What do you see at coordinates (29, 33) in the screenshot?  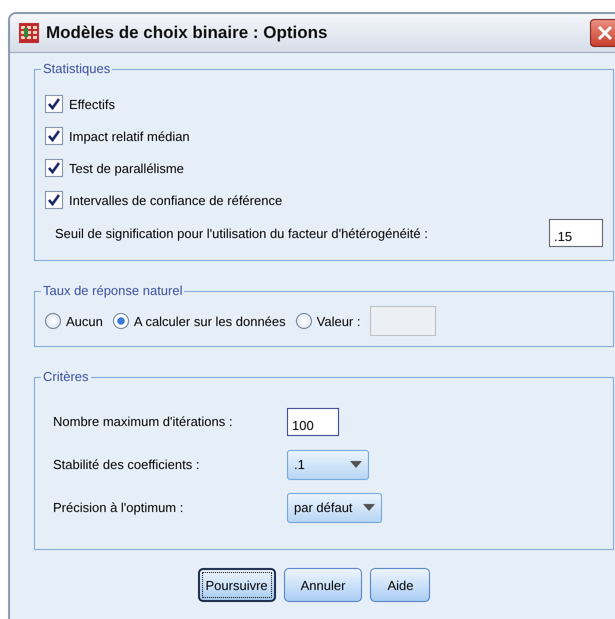 I see `grid-icon` at bounding box center [29, 33].